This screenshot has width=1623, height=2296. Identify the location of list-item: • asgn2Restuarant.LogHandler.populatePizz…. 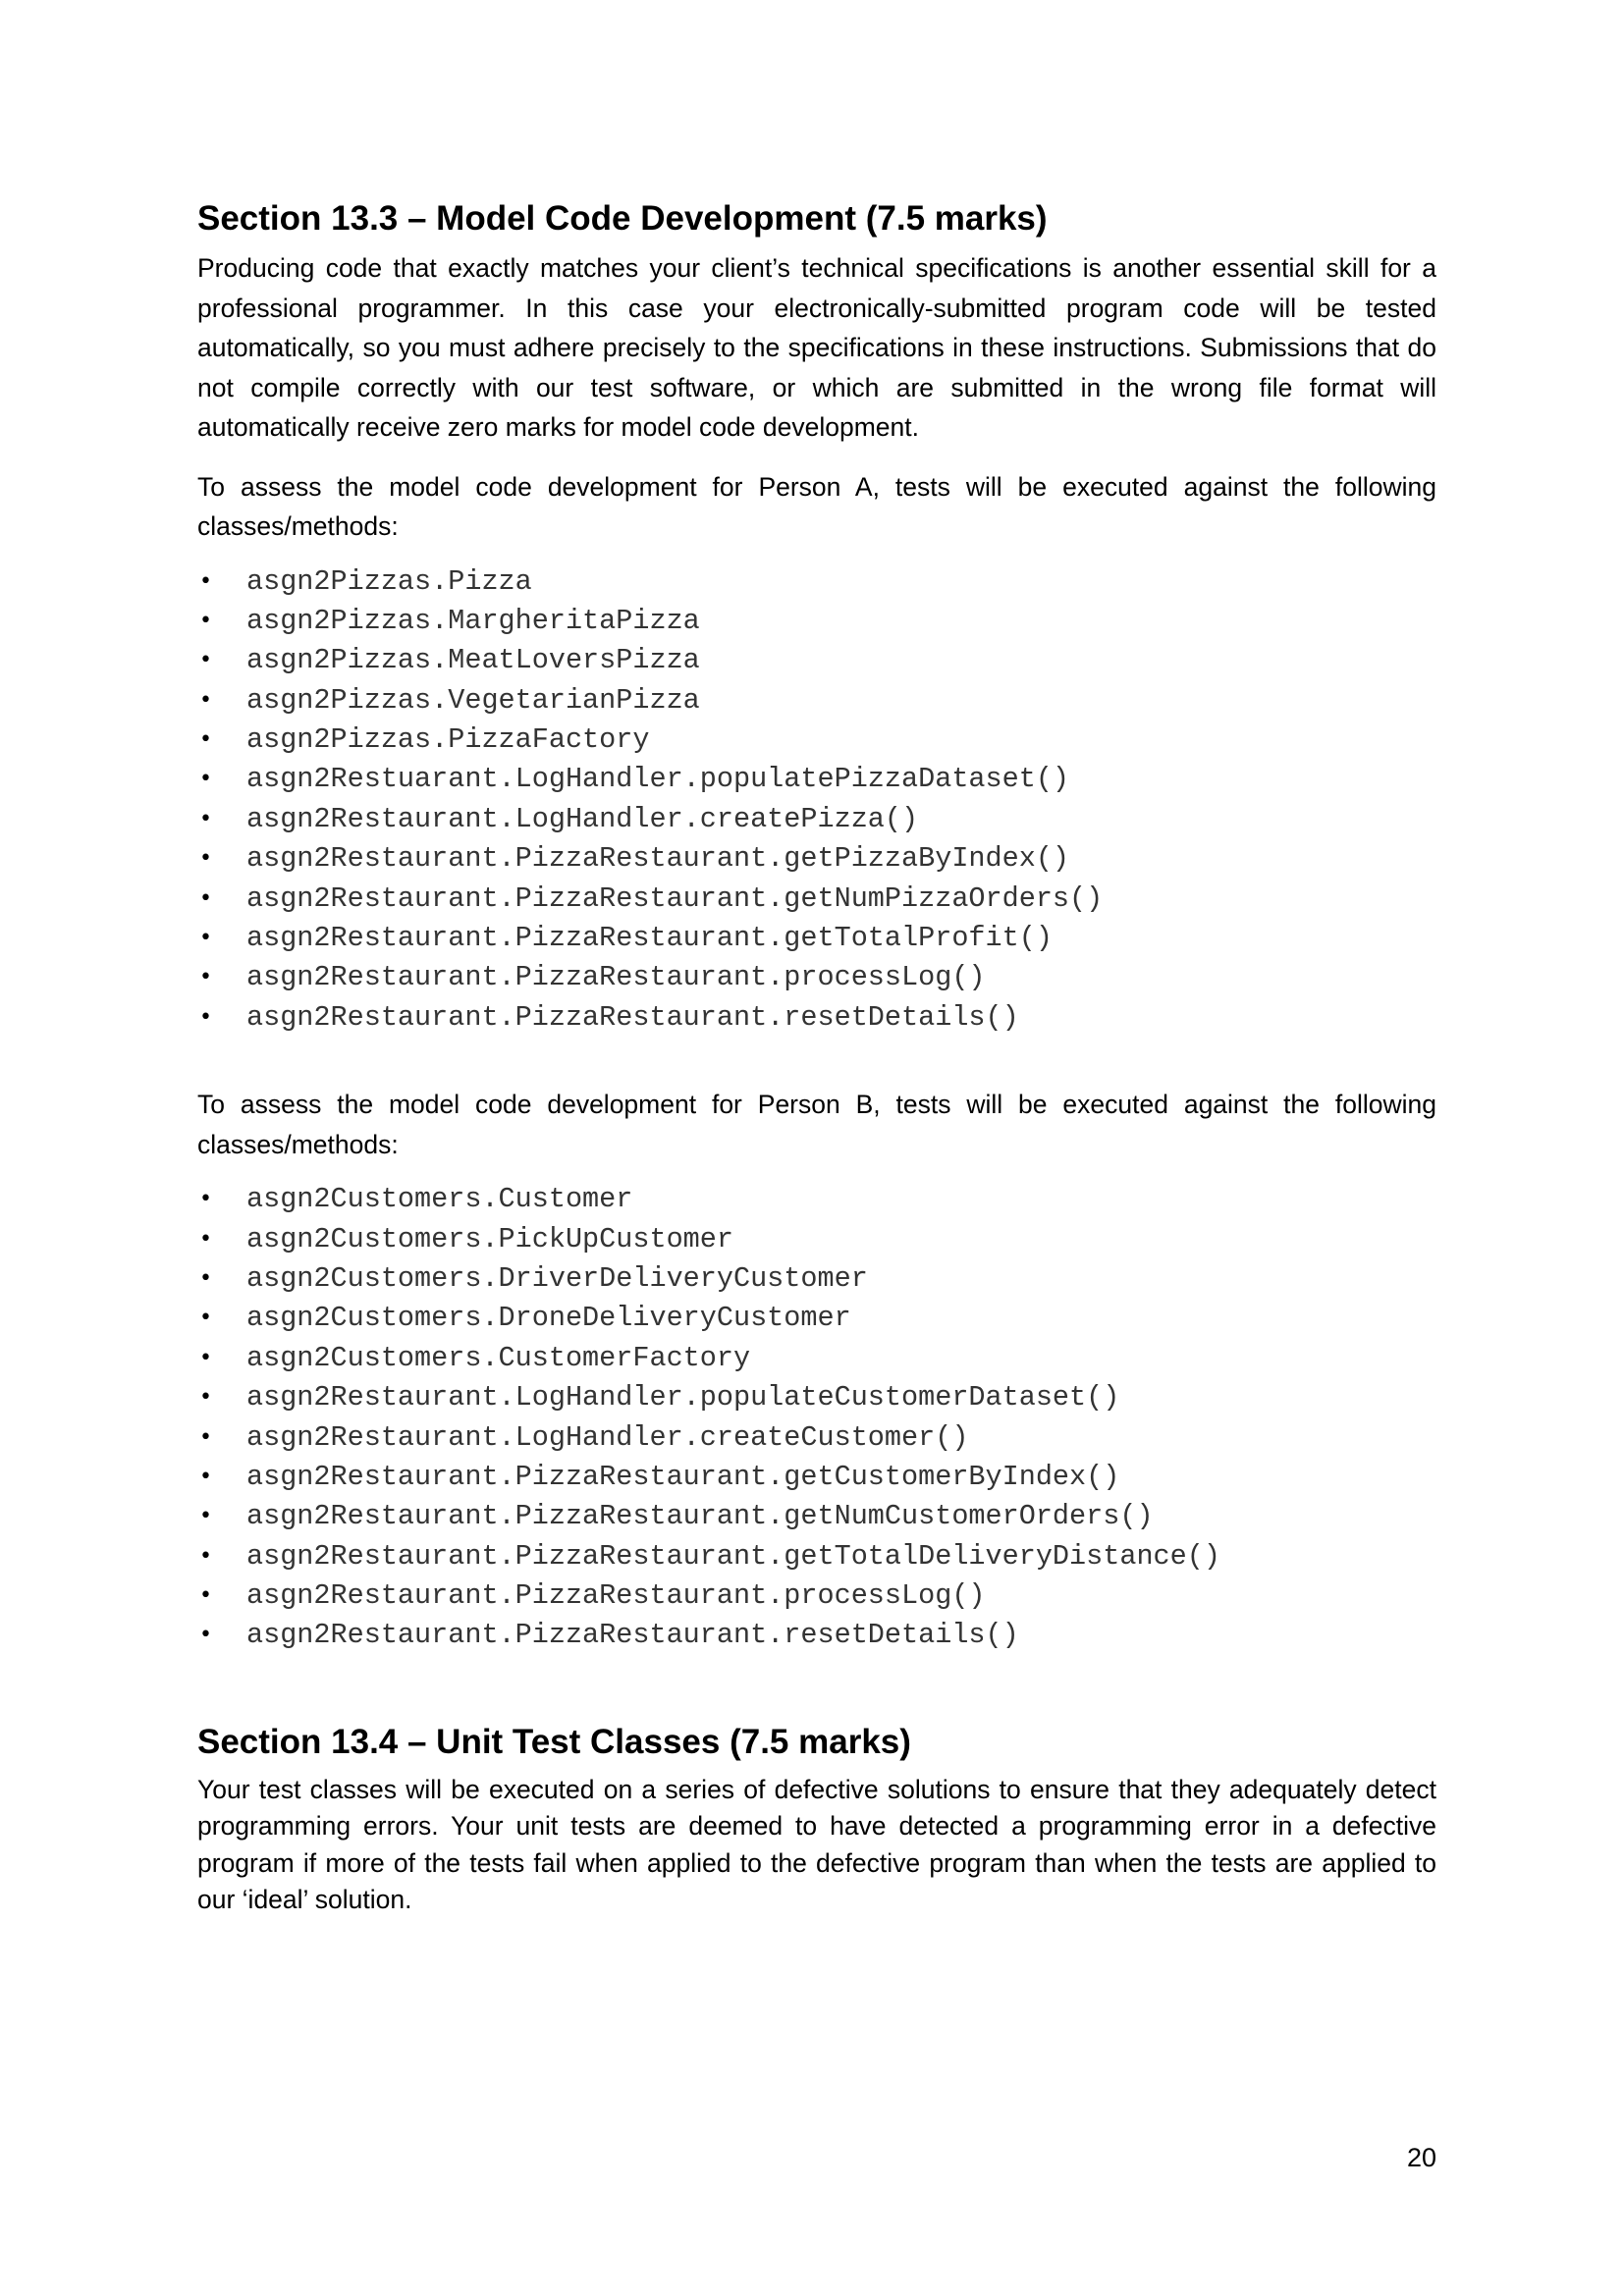
(816, 779).